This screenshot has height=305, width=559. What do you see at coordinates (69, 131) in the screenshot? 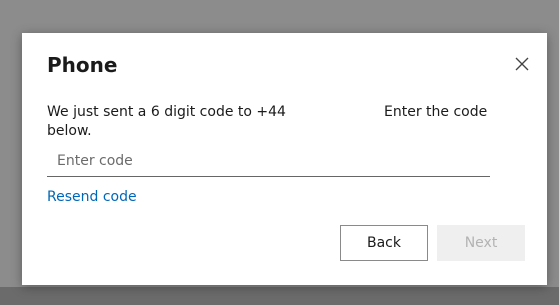
I see `instruction-line-2: below.` at bounding box center [69, 131].